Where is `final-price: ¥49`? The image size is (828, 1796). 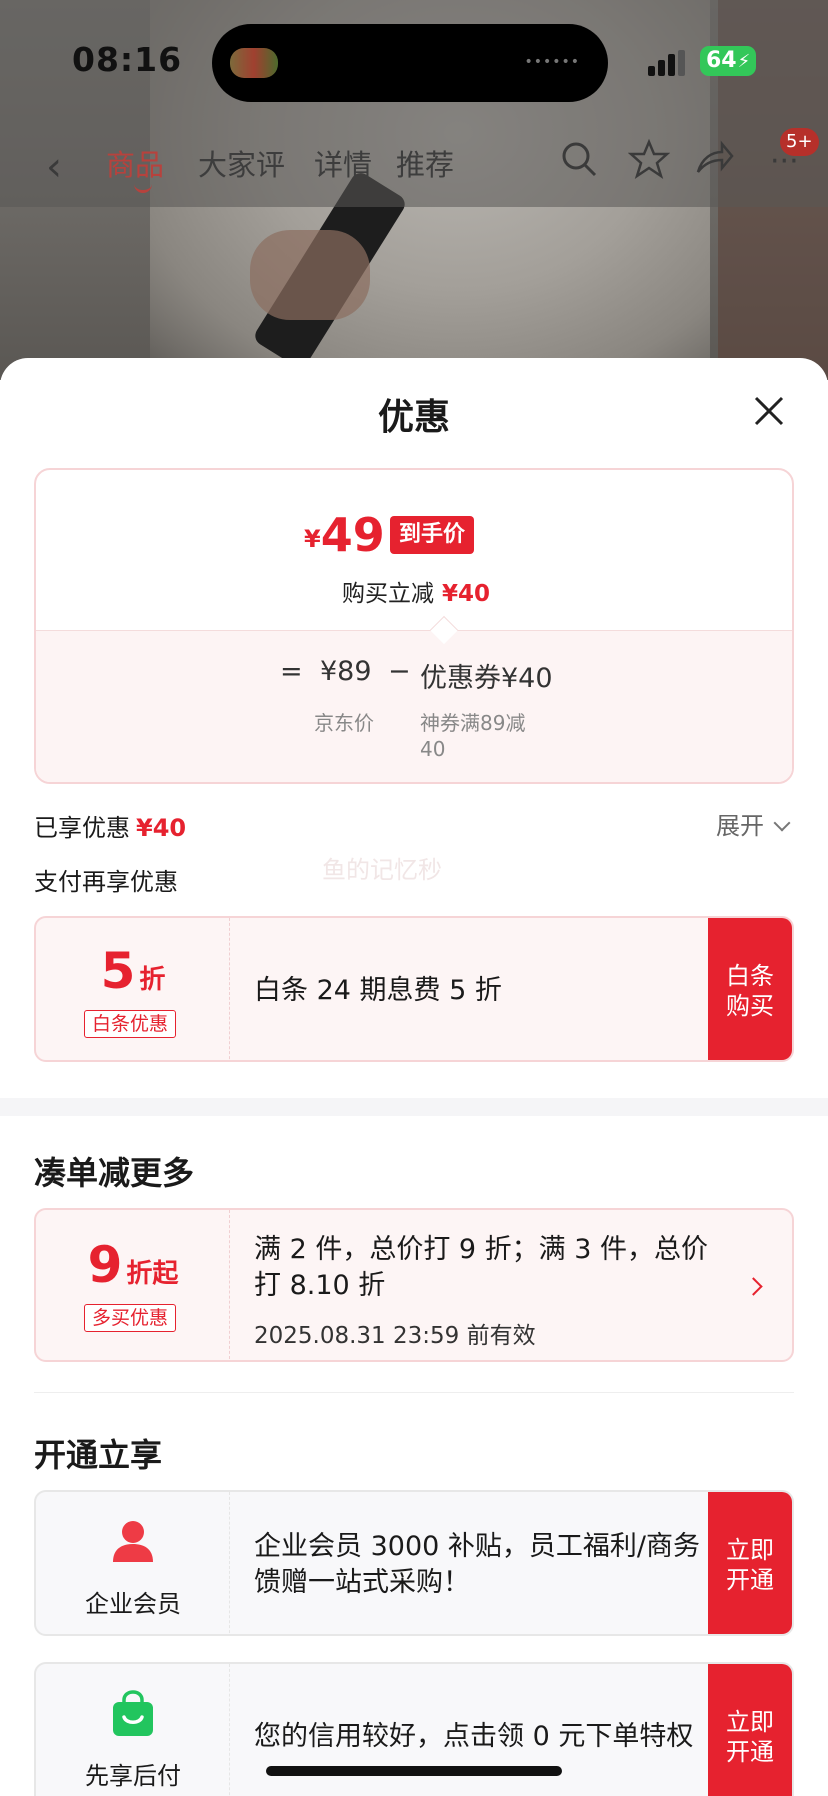 final-price: ¥49 is located at coordinates (344, 535).